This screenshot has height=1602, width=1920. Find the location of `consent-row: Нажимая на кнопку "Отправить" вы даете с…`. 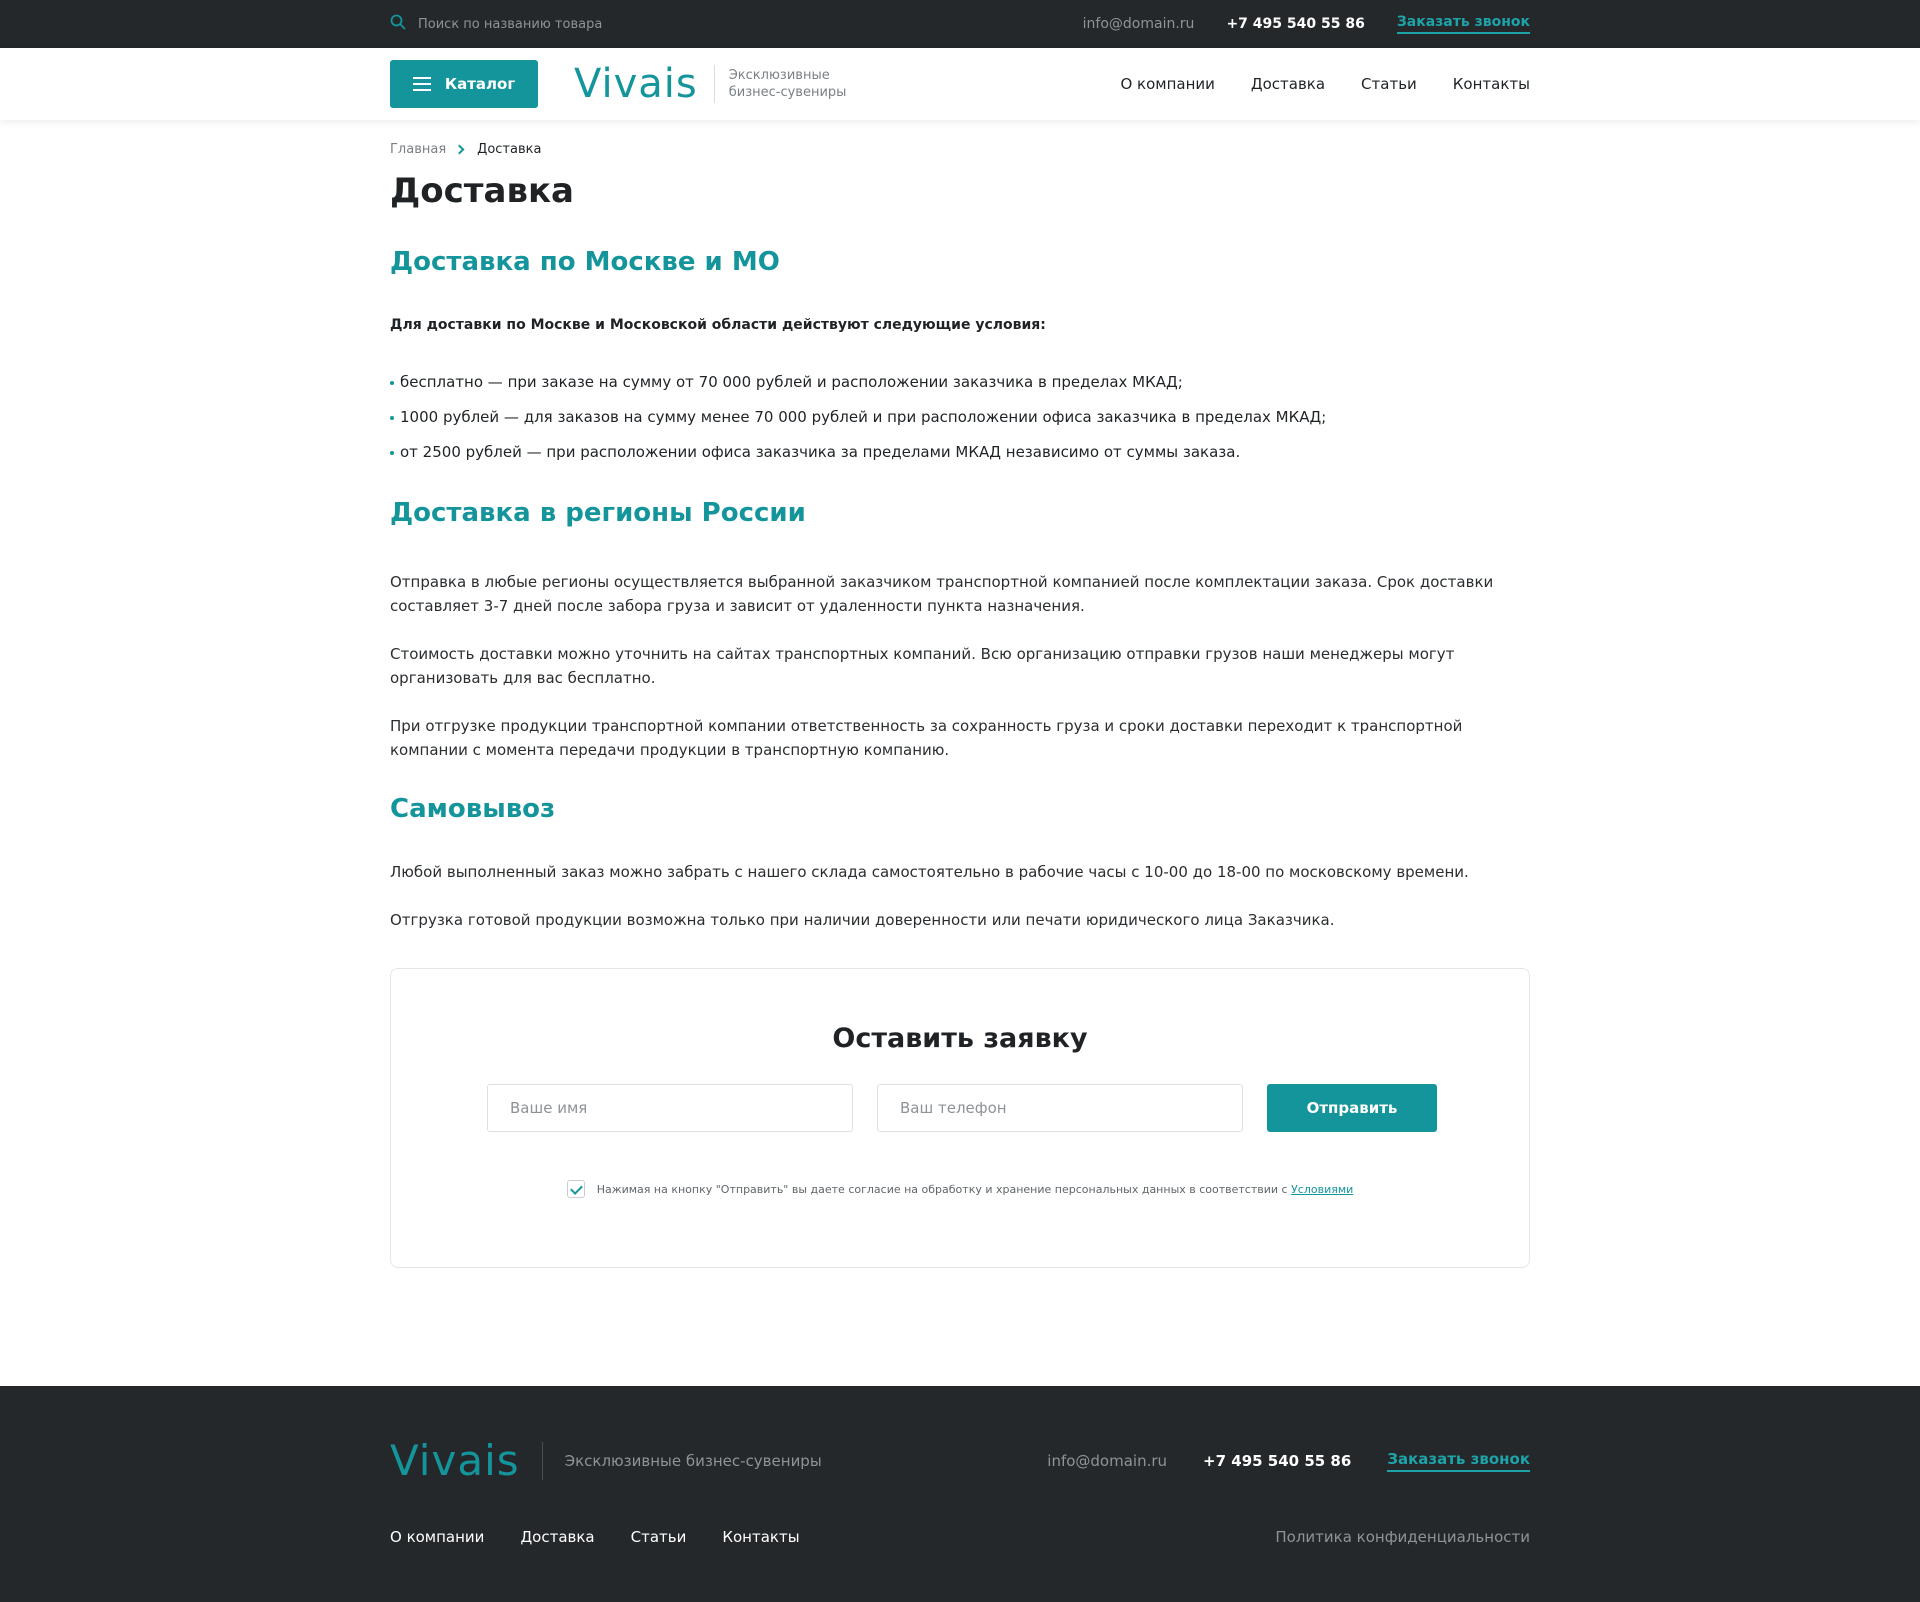

consent-row: Нажимая на кнопку "Отправить" вы даете с… is located at coordinates (960, 1189).